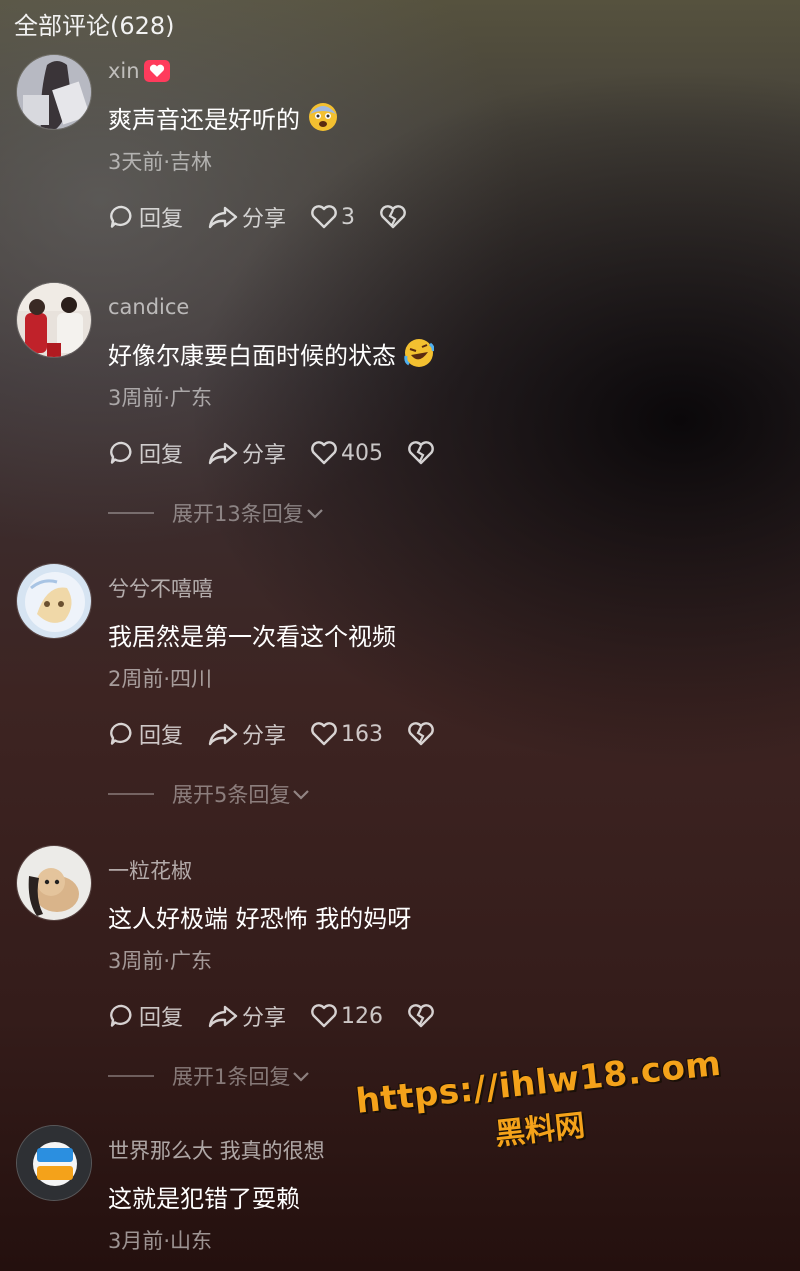  What do you see at coordinates (204, 1198) in the screenshot?
I see `comment-text: 这就是犯错了耍赖` at bounding box center [204, 1198].